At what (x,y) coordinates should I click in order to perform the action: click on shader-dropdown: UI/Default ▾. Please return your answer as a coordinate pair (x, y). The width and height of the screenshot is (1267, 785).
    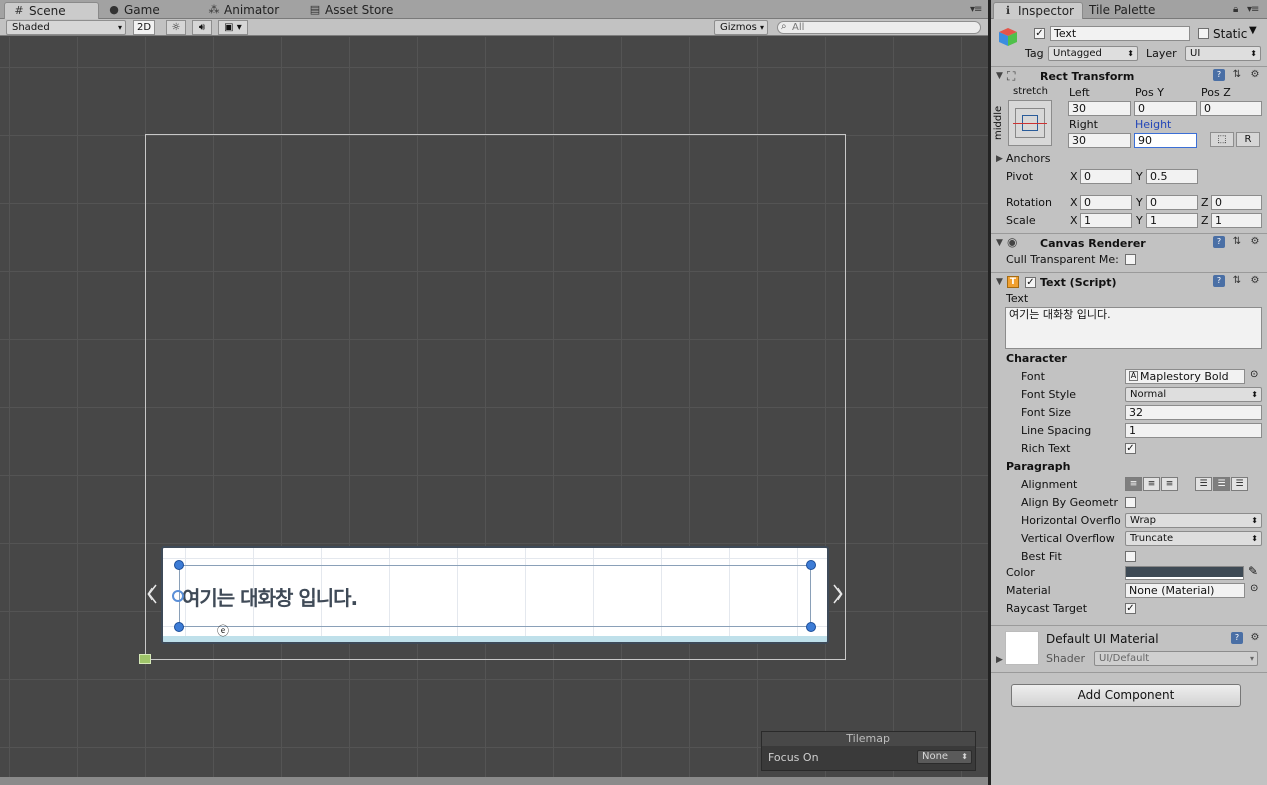
    Looking at the image, I should click on (1176, 658).